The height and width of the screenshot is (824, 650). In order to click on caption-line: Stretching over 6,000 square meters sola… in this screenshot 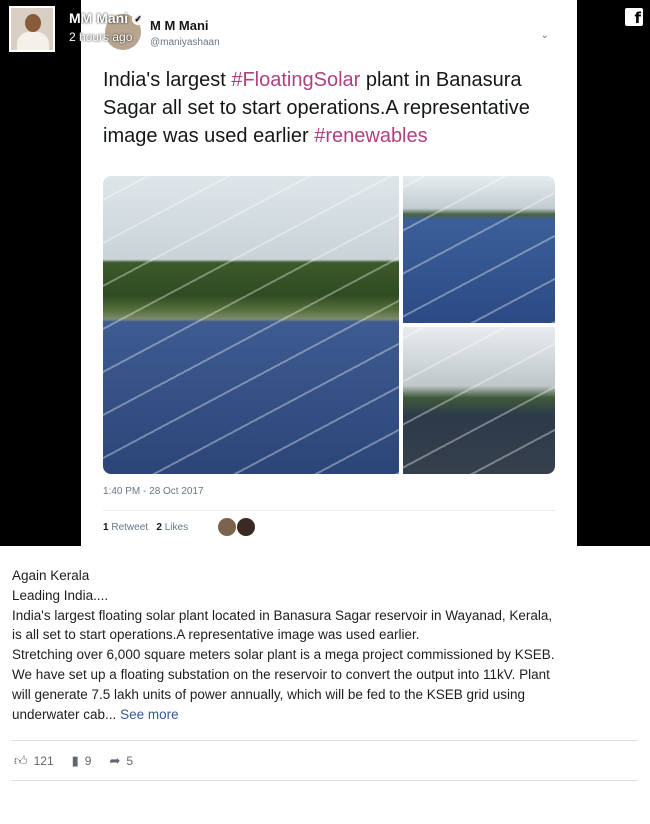, I will do `click(283, 655)`.